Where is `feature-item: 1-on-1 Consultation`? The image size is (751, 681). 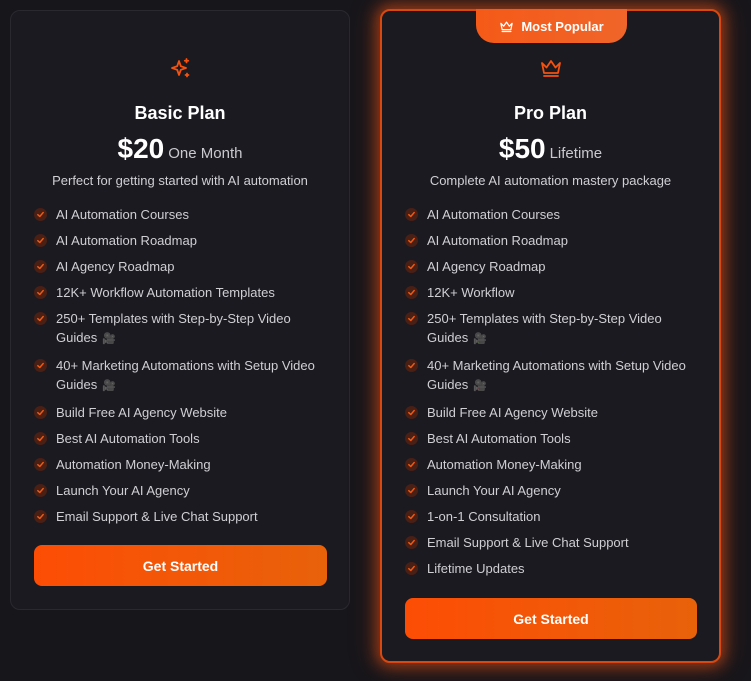
feature-item: 1-on-1 Consultation is located at coordinates (553, 516).